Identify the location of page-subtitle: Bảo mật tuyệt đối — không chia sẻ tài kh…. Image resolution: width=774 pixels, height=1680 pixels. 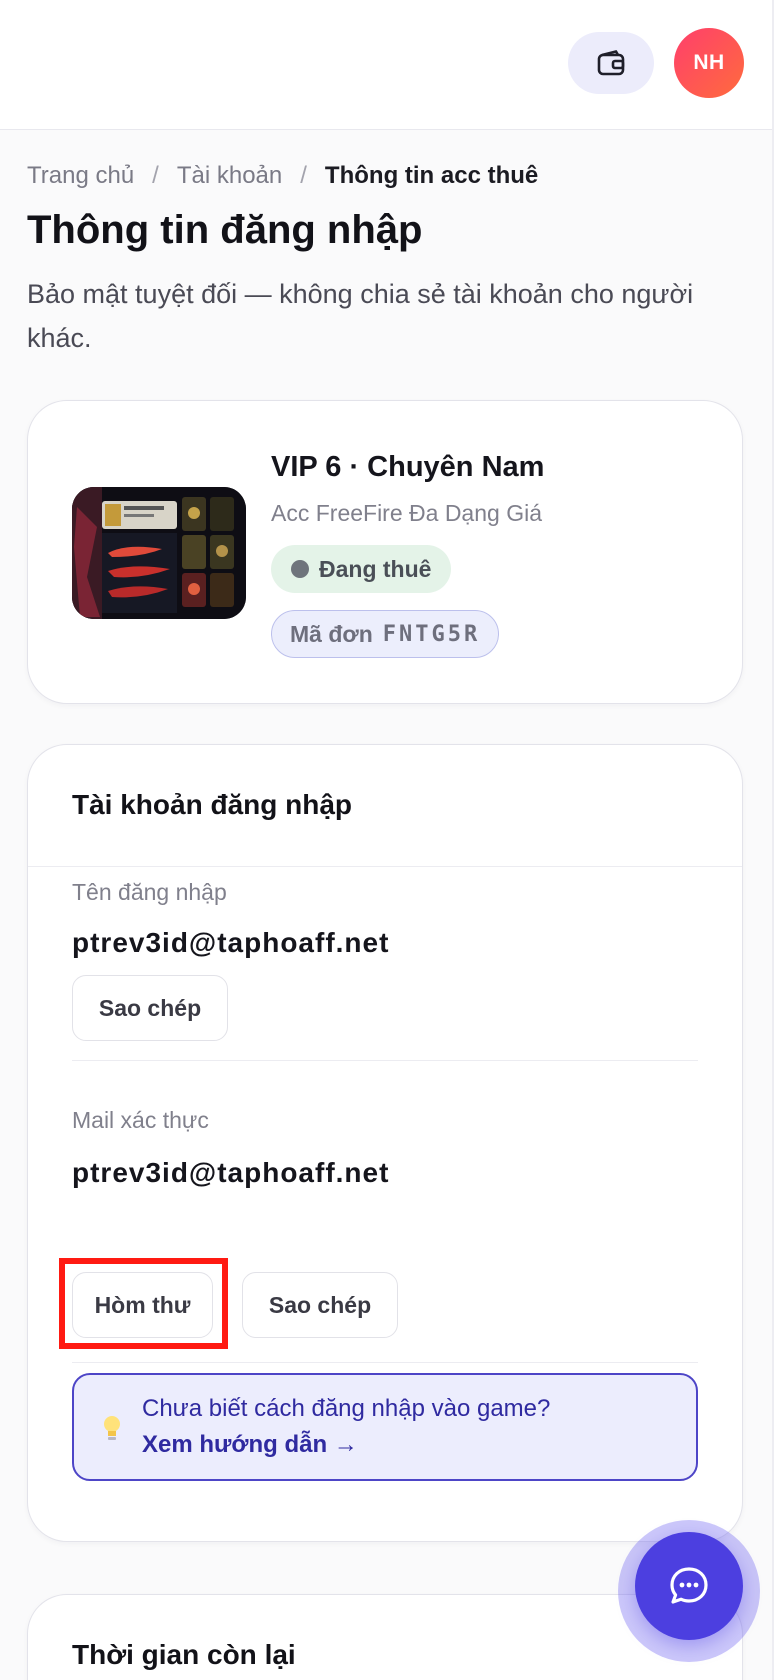
(360, 316).